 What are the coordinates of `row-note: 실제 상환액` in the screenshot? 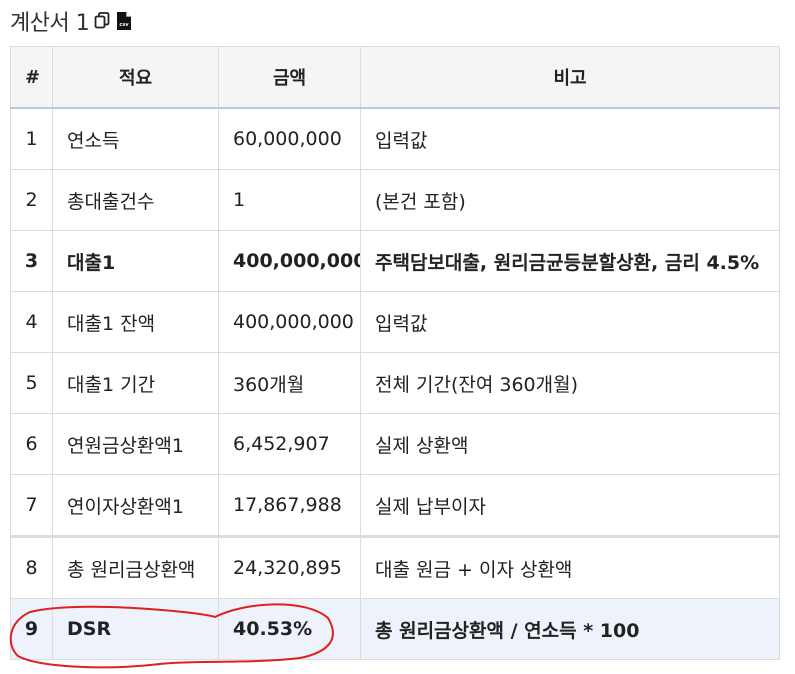 It's located at (570, 444).